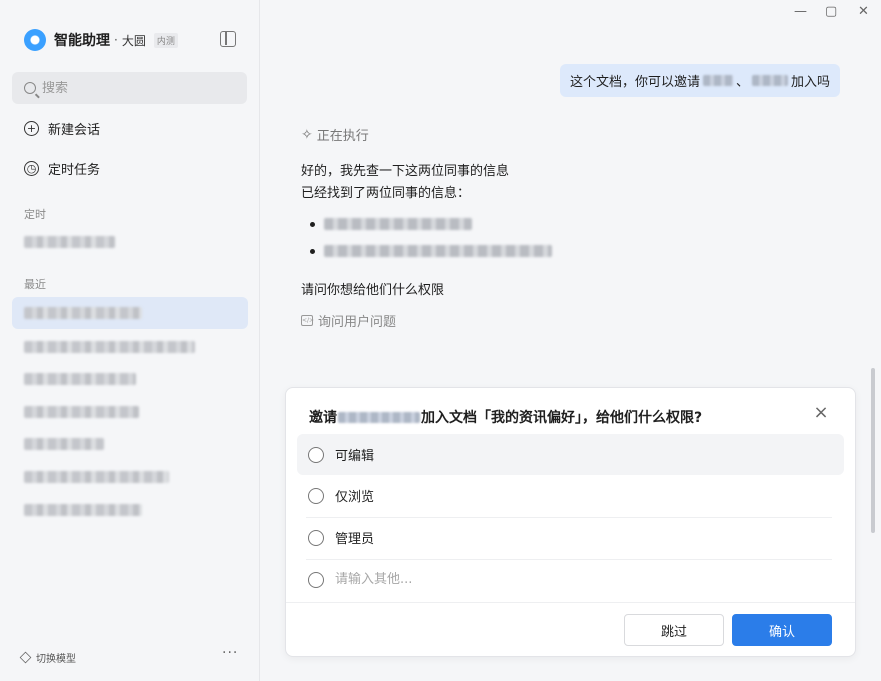 The image size is (881, 681). I want to click on scheduled-tasks-button: ◷ 定时任务, so click(62, 168).